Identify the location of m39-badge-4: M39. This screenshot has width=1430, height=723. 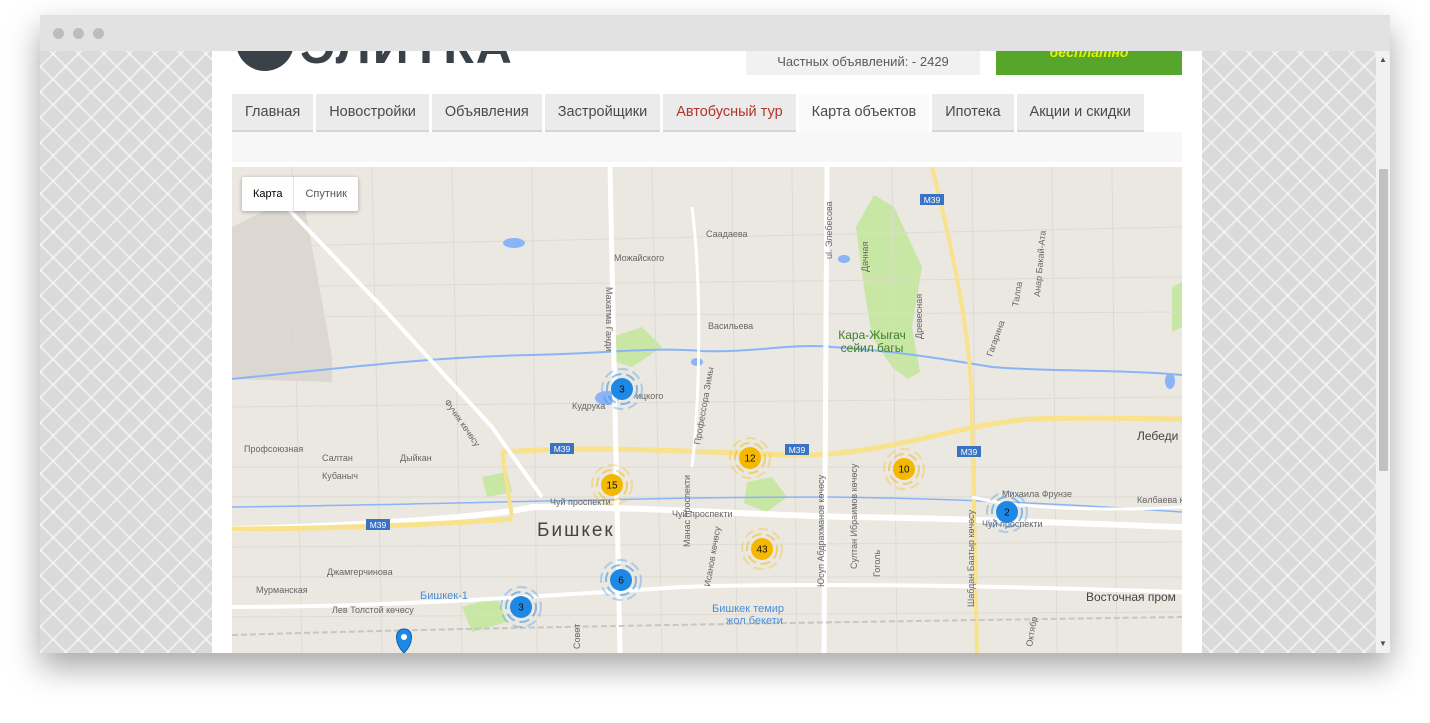
(969, 451).